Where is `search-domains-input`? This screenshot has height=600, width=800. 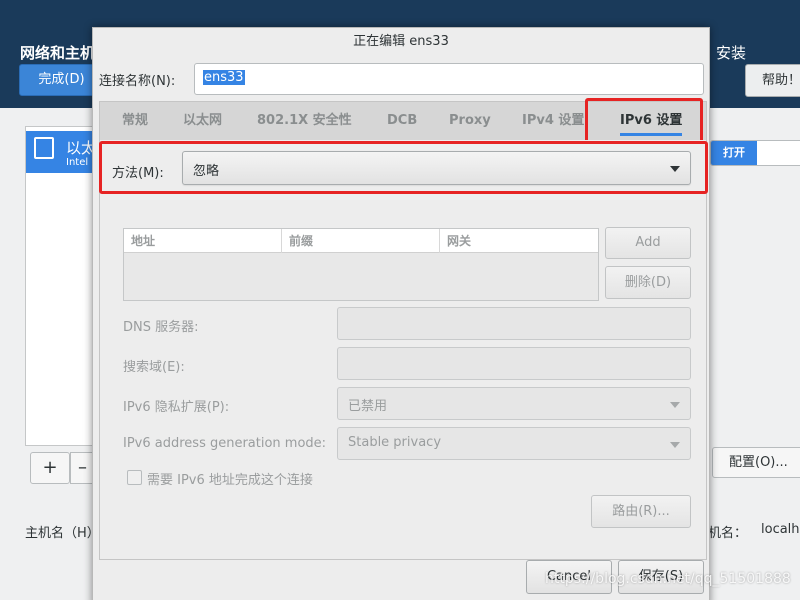
search-domains-input is located at coordinates (514, 363).